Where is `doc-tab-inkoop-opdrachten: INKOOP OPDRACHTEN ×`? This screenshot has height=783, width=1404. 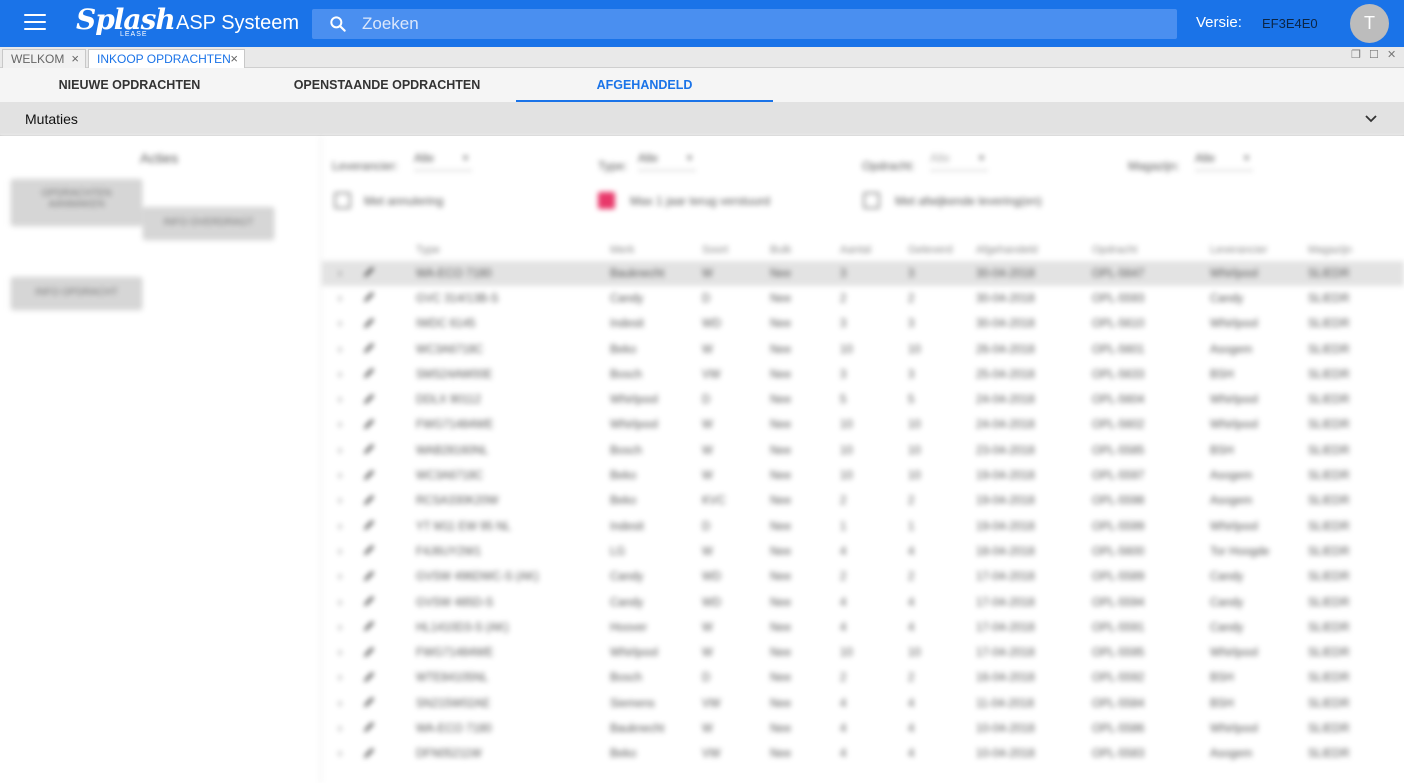 doc-tab-inkoop-opdrachten: INKOOP OPDRACHTEN × is located at coordinates (166, 58).